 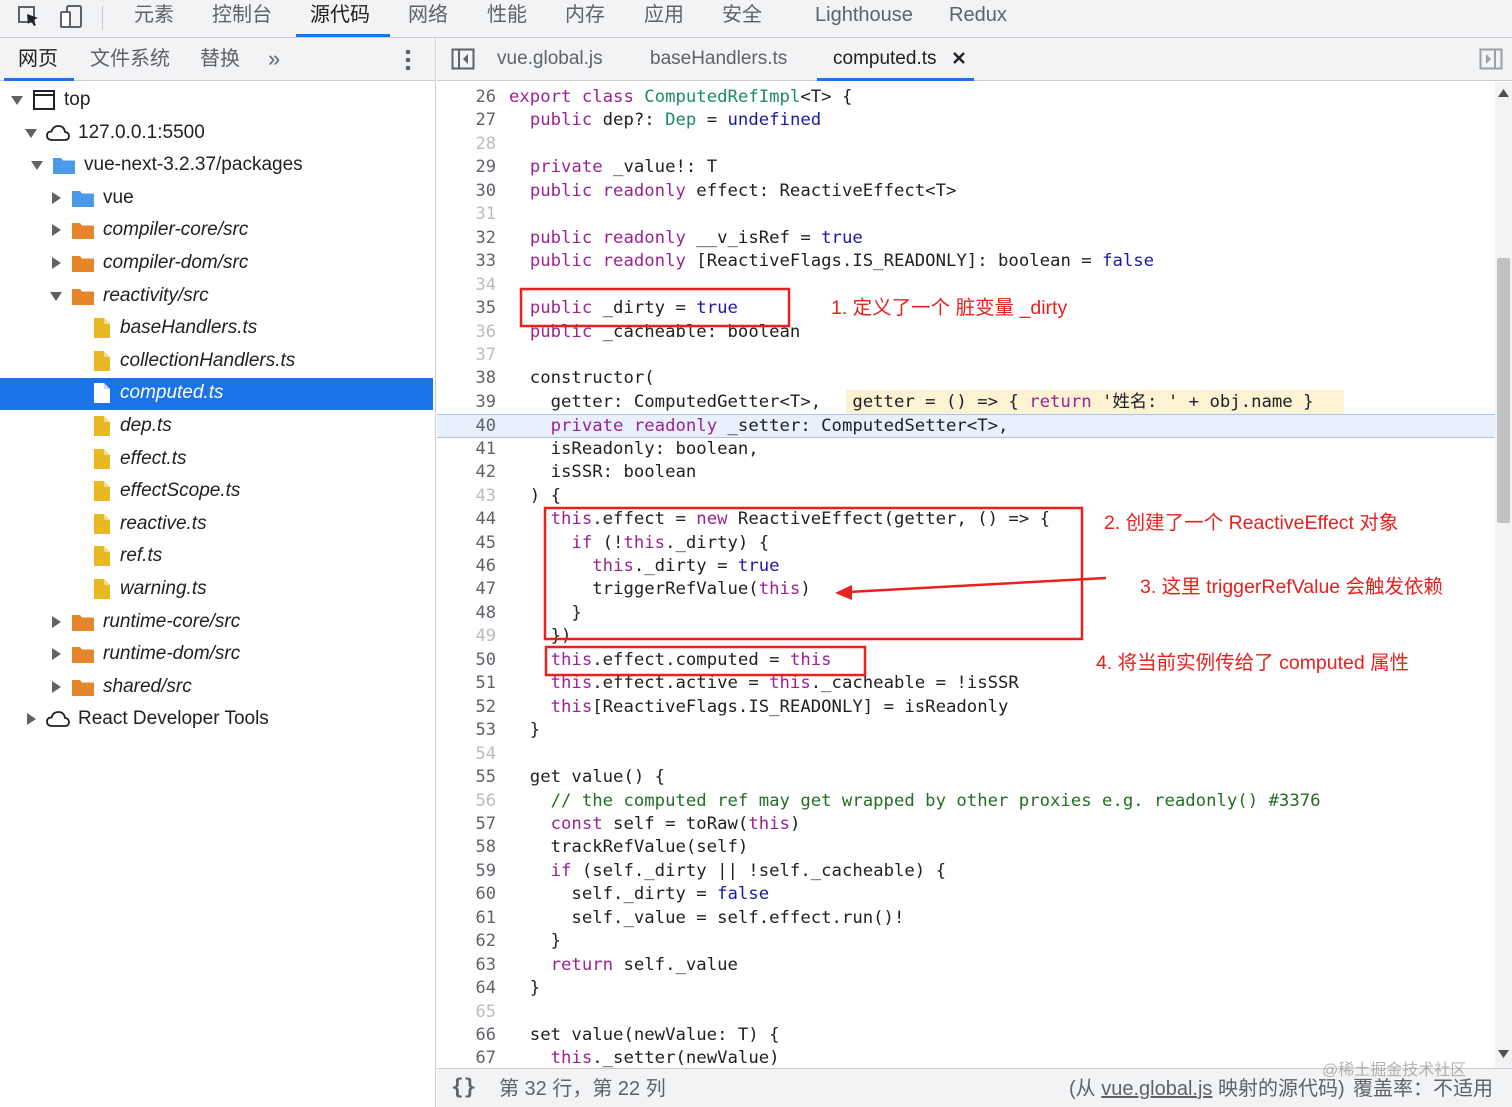 I want to click on tree-item: React Developer Tools, so click(x=216, y=720).